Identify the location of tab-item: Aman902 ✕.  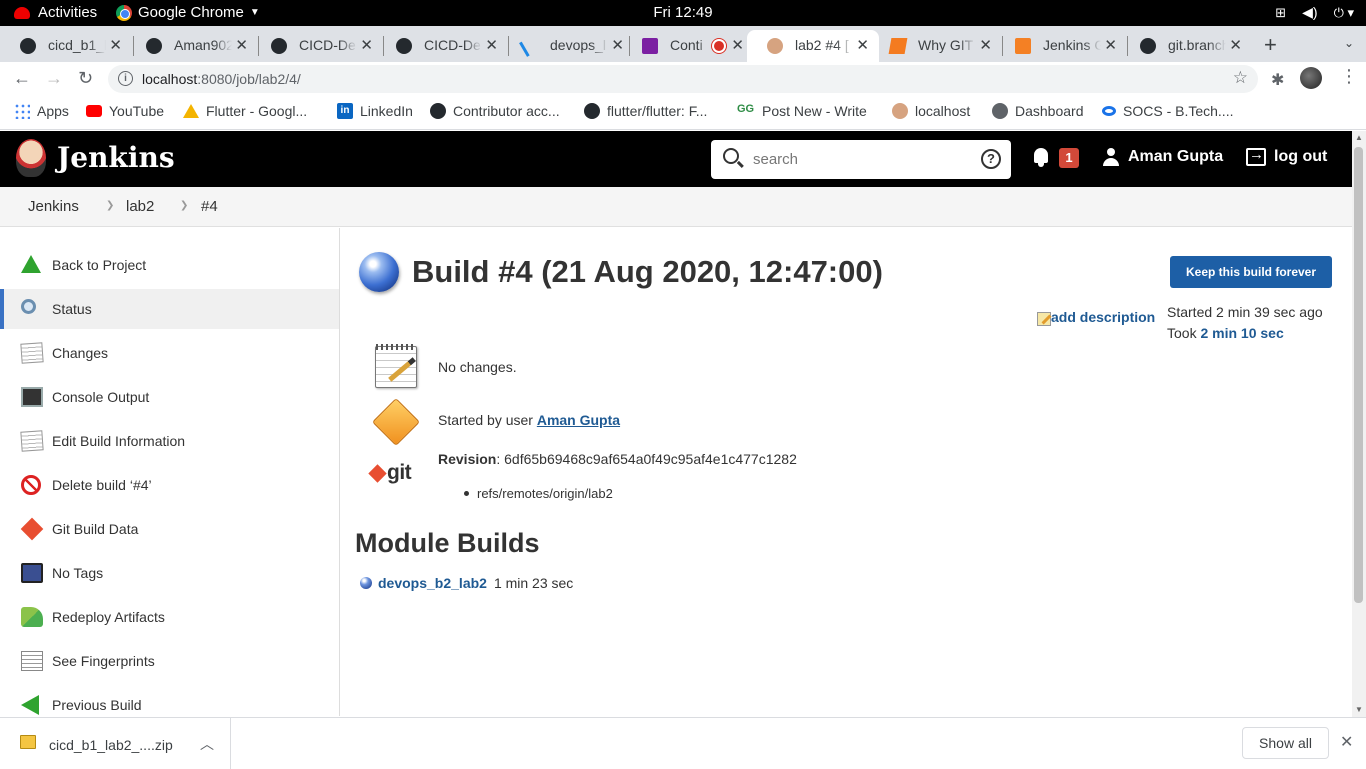
(192, 46).